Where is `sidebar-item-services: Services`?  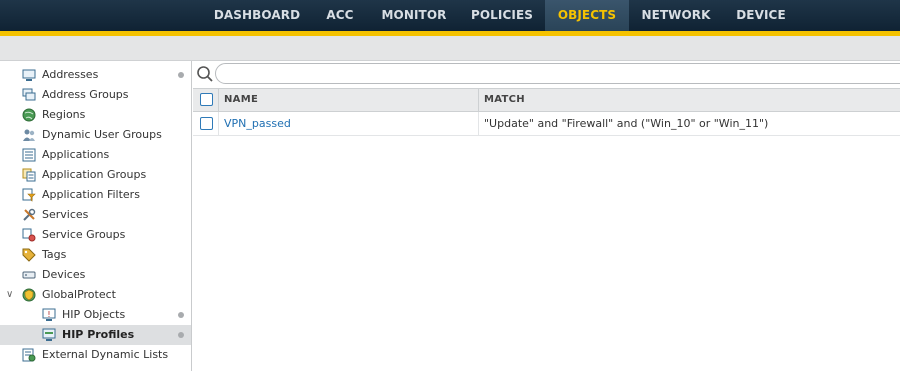 sidebar-item-services: Services is located at coordinates (95, 215).